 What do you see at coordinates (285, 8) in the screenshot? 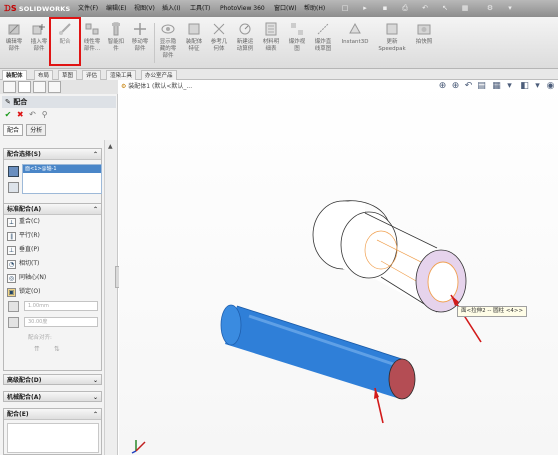
I see `menu-window: 窗口(W)` at bounding box center [285, 8].